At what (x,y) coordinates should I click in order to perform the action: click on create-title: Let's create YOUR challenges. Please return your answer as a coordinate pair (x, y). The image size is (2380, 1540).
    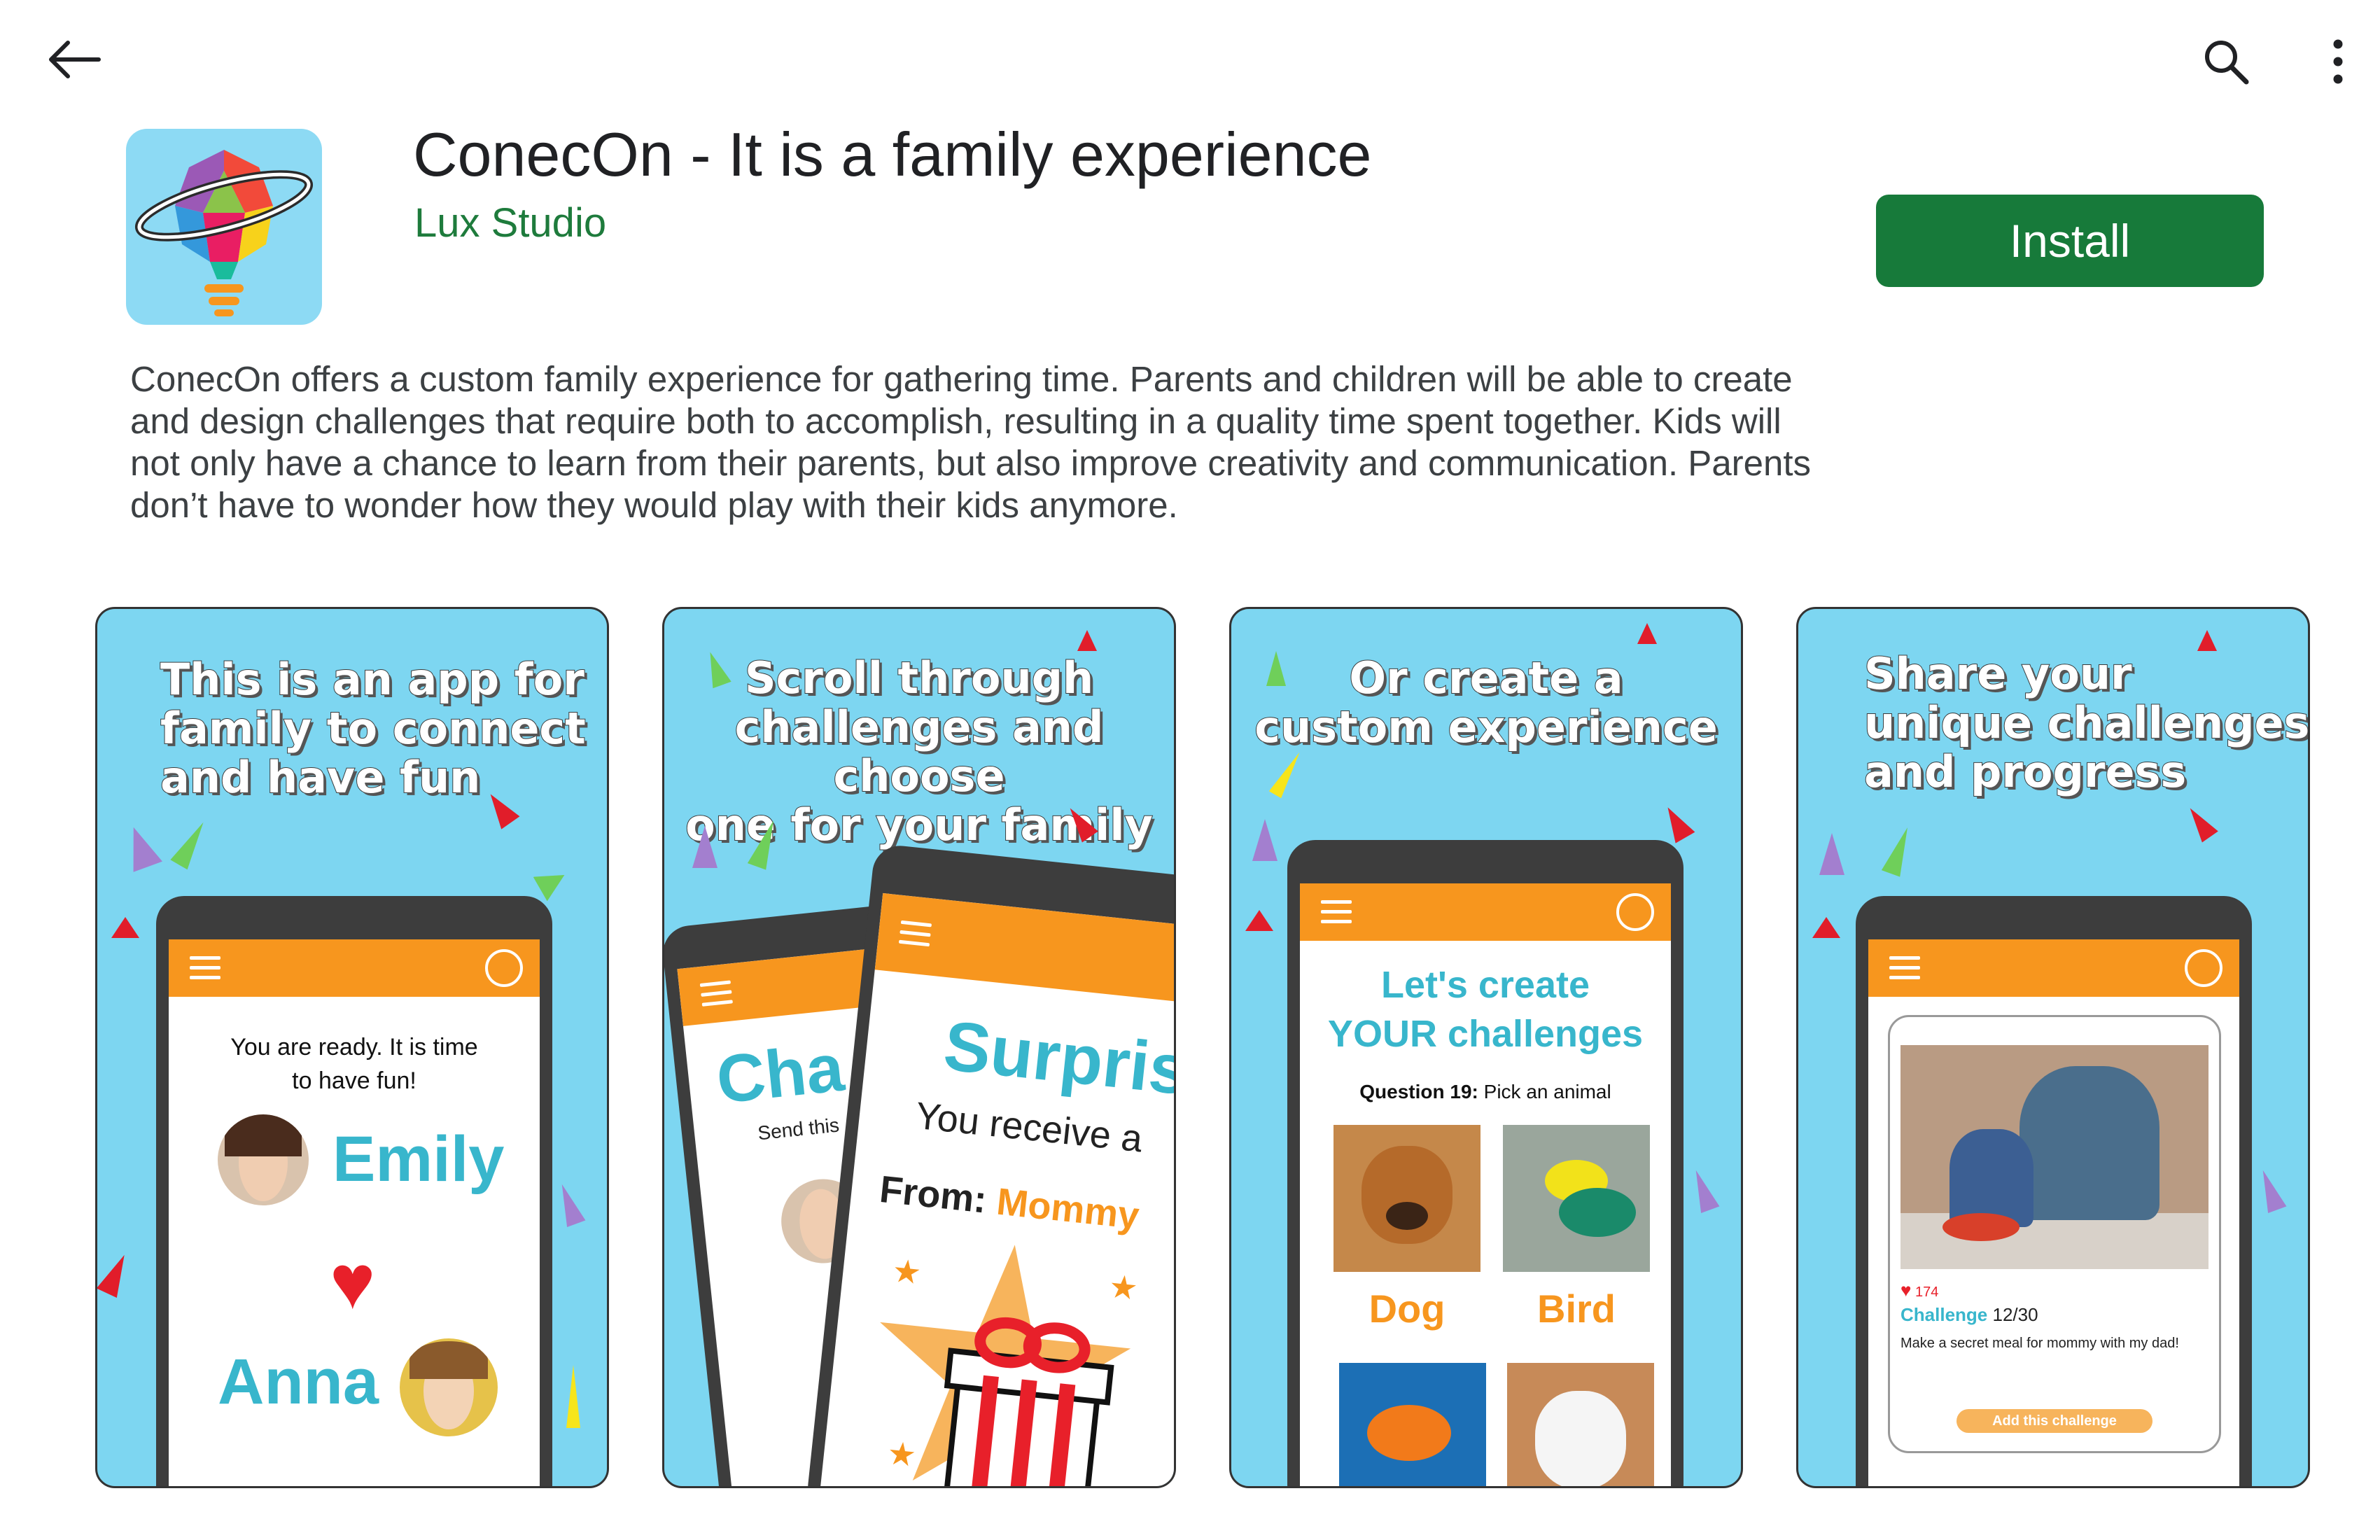
    Looking at the image, I should click on (1485, 1009).